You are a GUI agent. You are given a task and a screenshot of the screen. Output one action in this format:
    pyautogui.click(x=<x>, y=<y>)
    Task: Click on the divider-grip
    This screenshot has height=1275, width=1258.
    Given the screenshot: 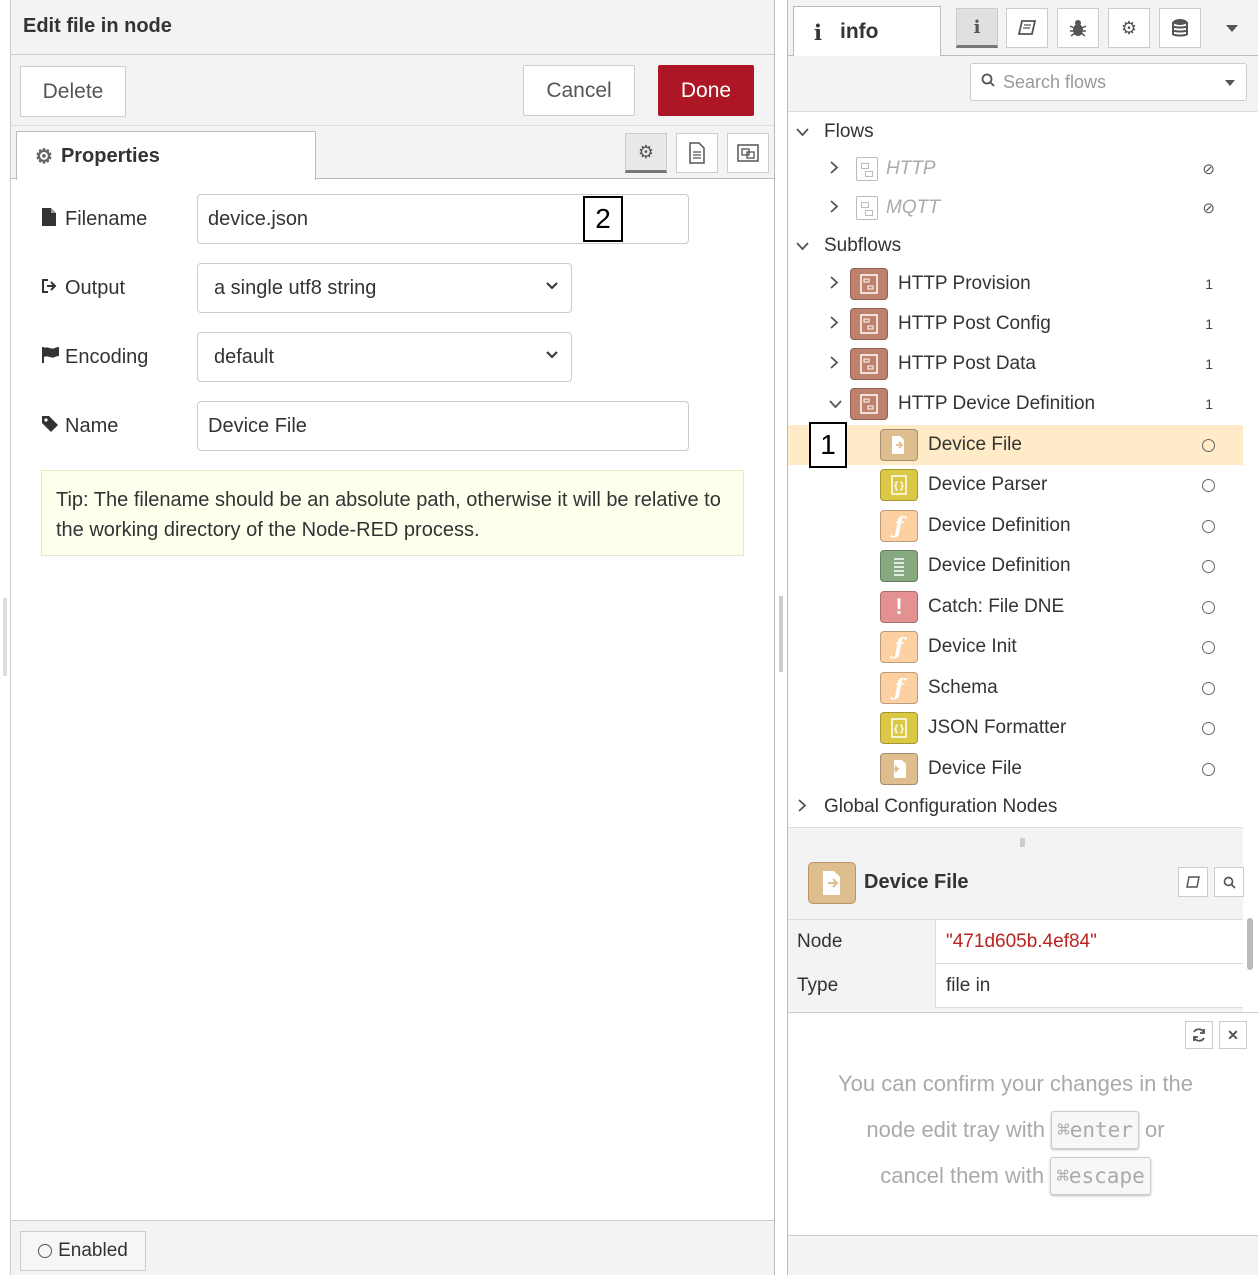 What is the action you would take?
    pyautogui.click(x=1022, y=842)
    